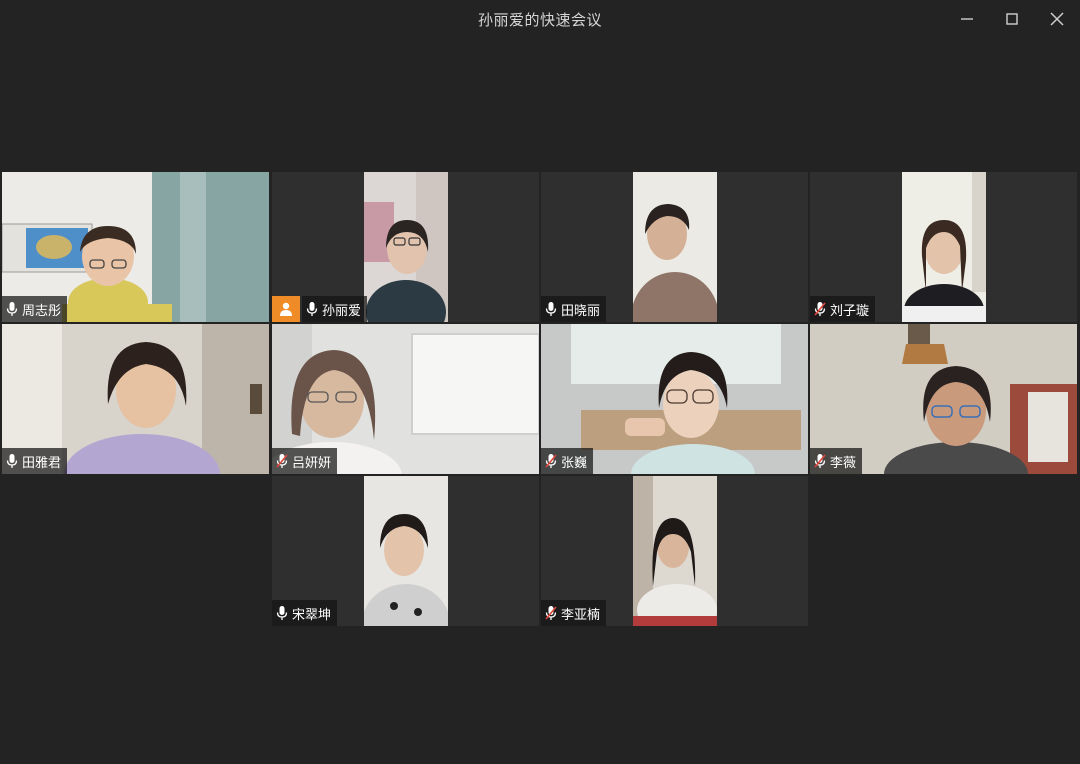 This screenshot has height=764, width=1080. I want to click on close-icon, so click(1057, 19).